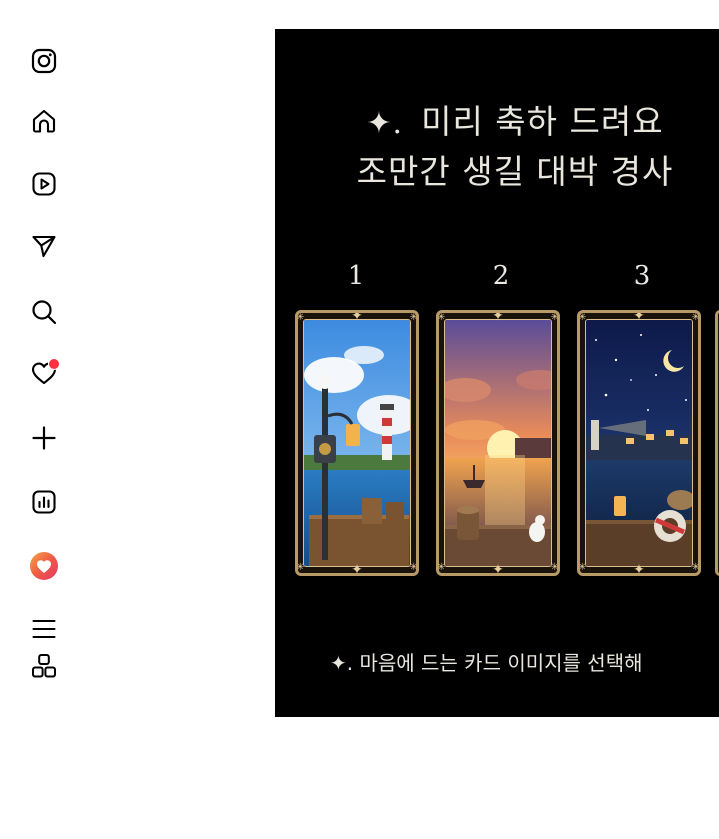  I want to click on profile-avatar, so click(44, 566).